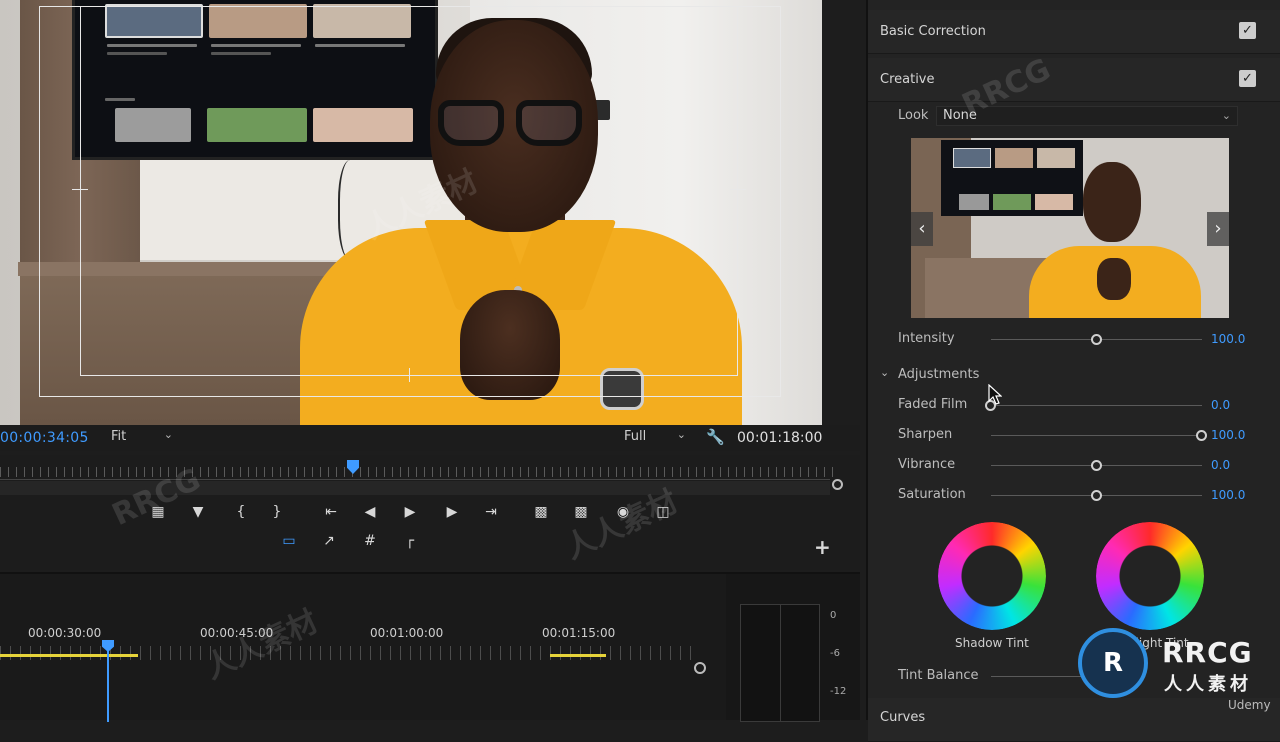  I want to click on add-marker-icon: ▼, so click(198, 512).